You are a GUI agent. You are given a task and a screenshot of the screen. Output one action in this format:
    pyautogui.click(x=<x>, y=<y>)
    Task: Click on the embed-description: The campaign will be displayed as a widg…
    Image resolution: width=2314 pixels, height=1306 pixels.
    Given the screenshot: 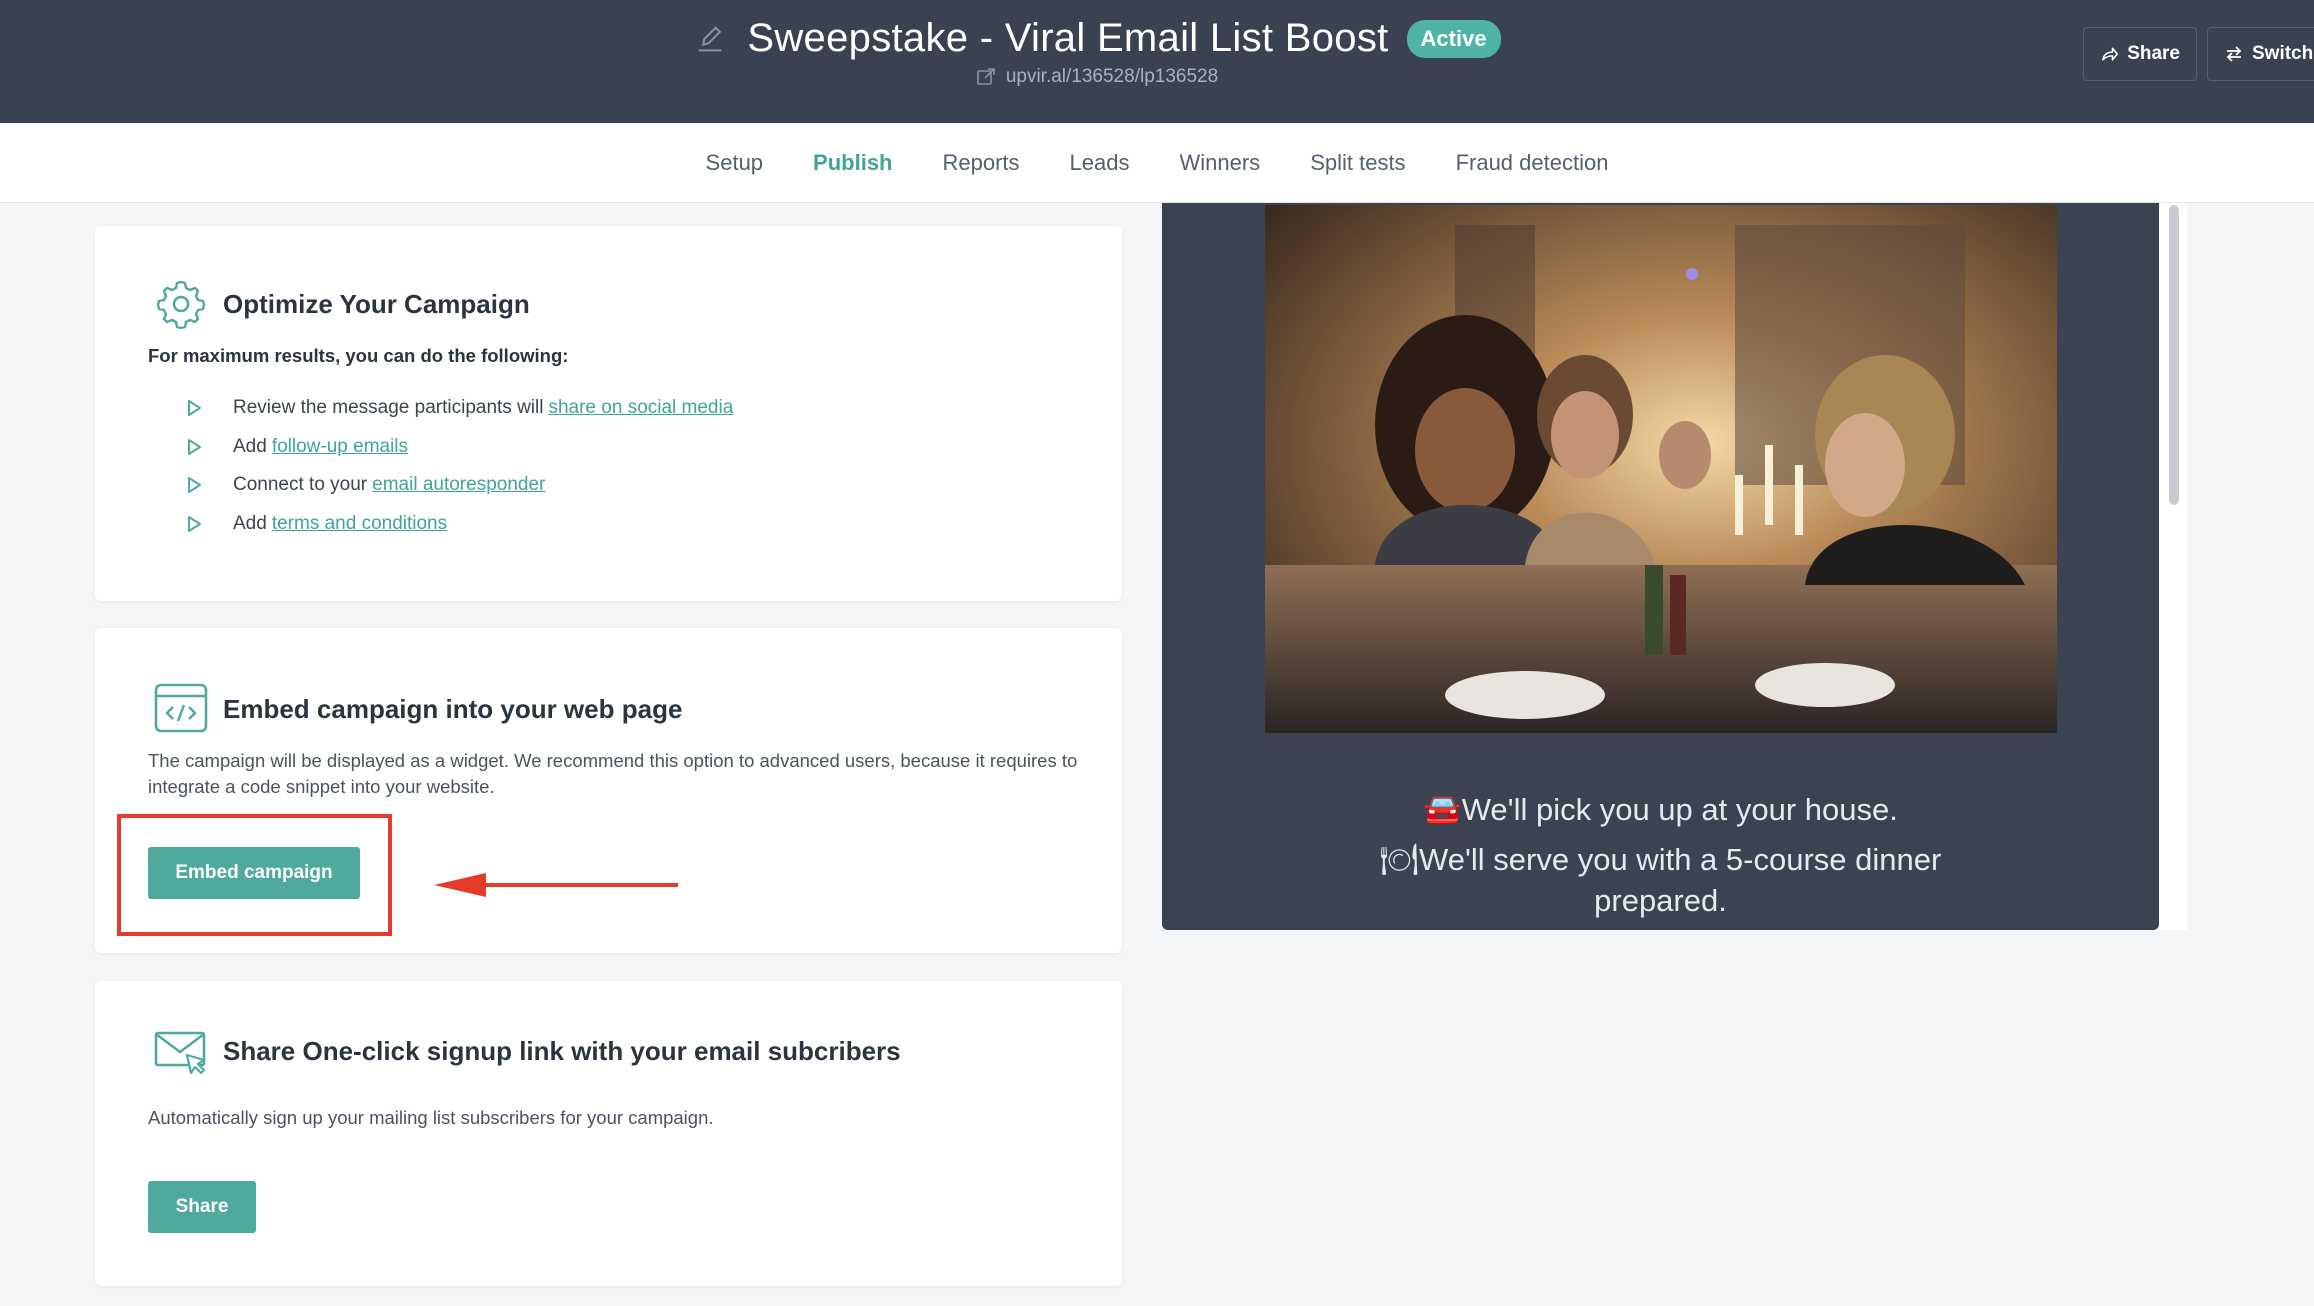 What is the action you would take?
    pyautogui.click(x=613, y=773)
    